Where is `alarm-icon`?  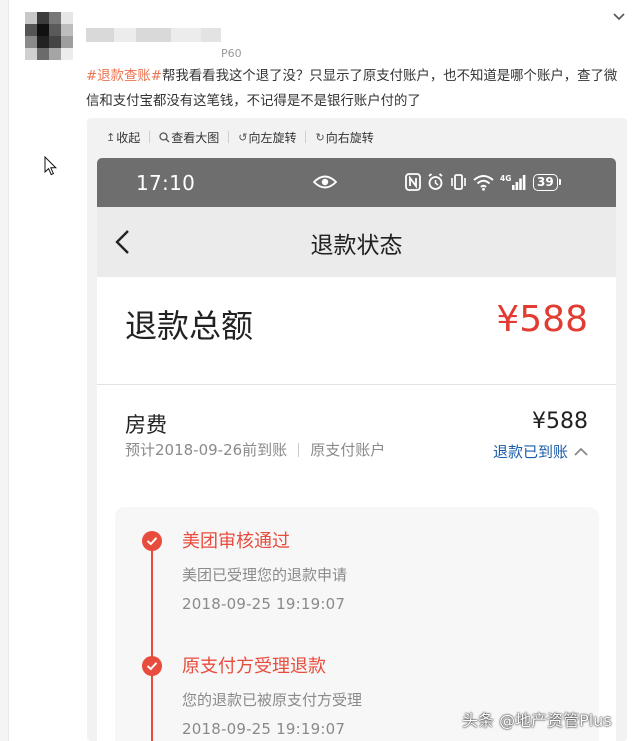 alarm-icon is located at coordinates (435, 181).